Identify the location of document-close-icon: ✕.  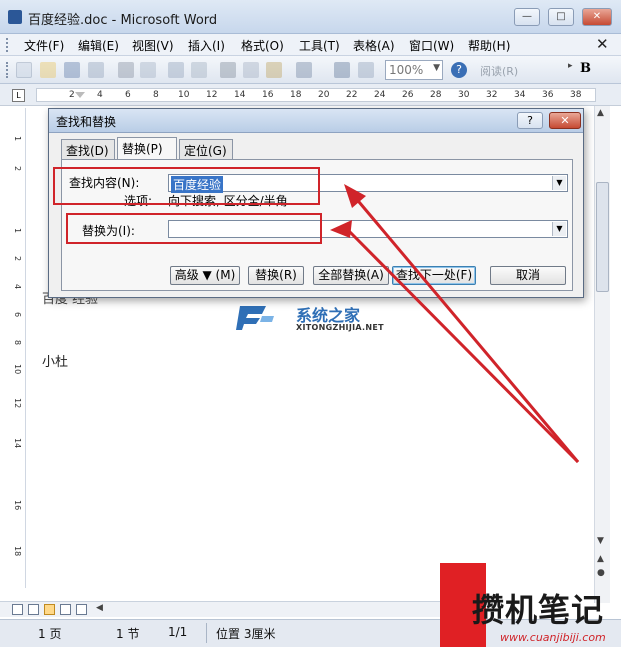
(602, 44).